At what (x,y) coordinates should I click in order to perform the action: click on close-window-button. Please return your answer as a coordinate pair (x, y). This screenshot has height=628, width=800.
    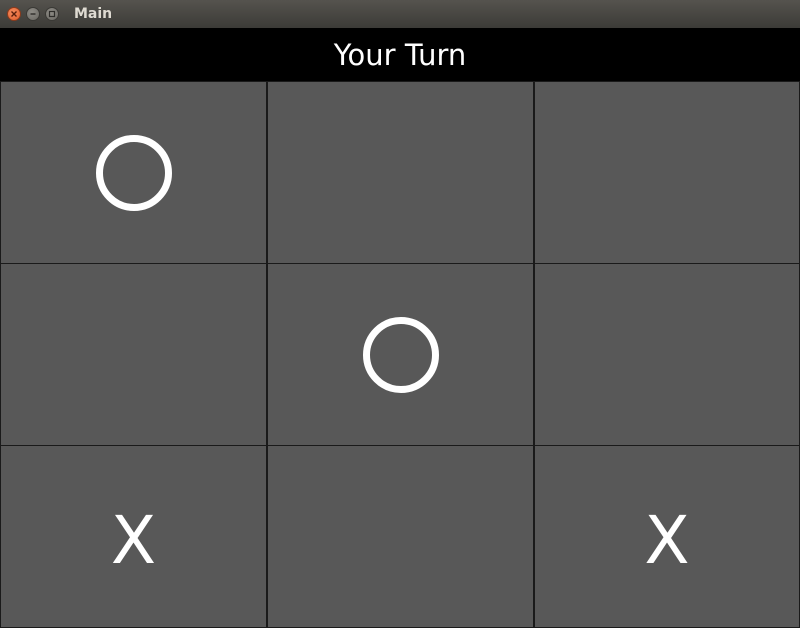
    Looking at the image, I should click on (14, 14).